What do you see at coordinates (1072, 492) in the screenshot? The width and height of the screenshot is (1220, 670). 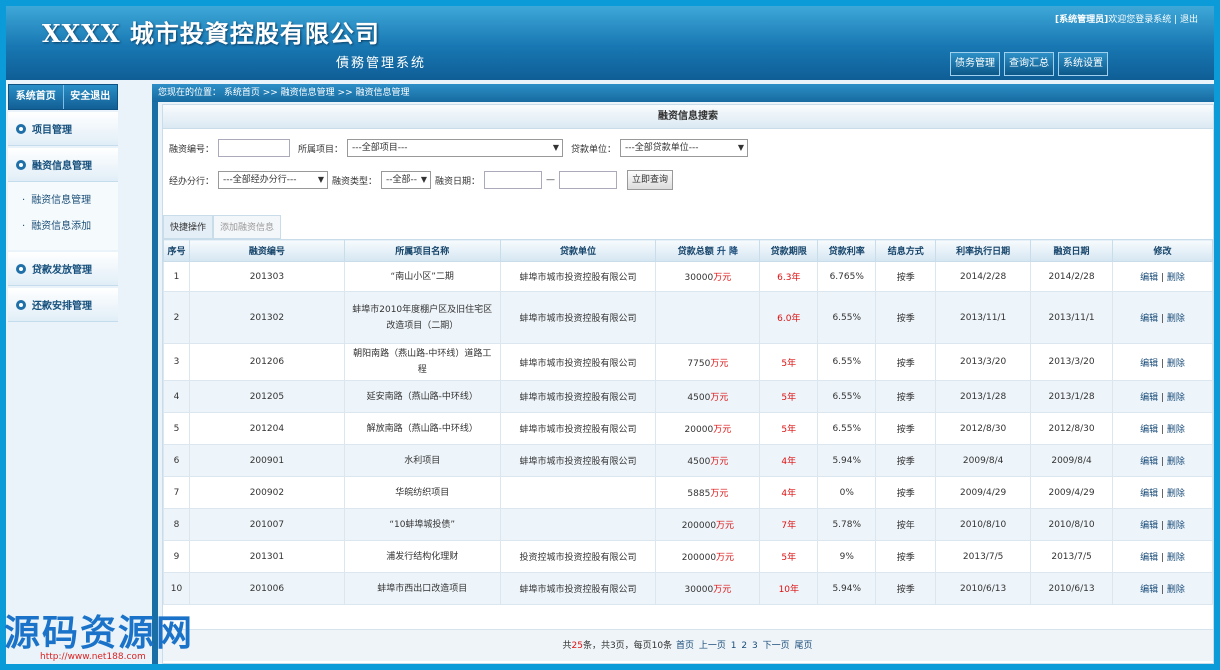 I see `cell-date: 2009/4/29` at bounding box center [1072, 492].